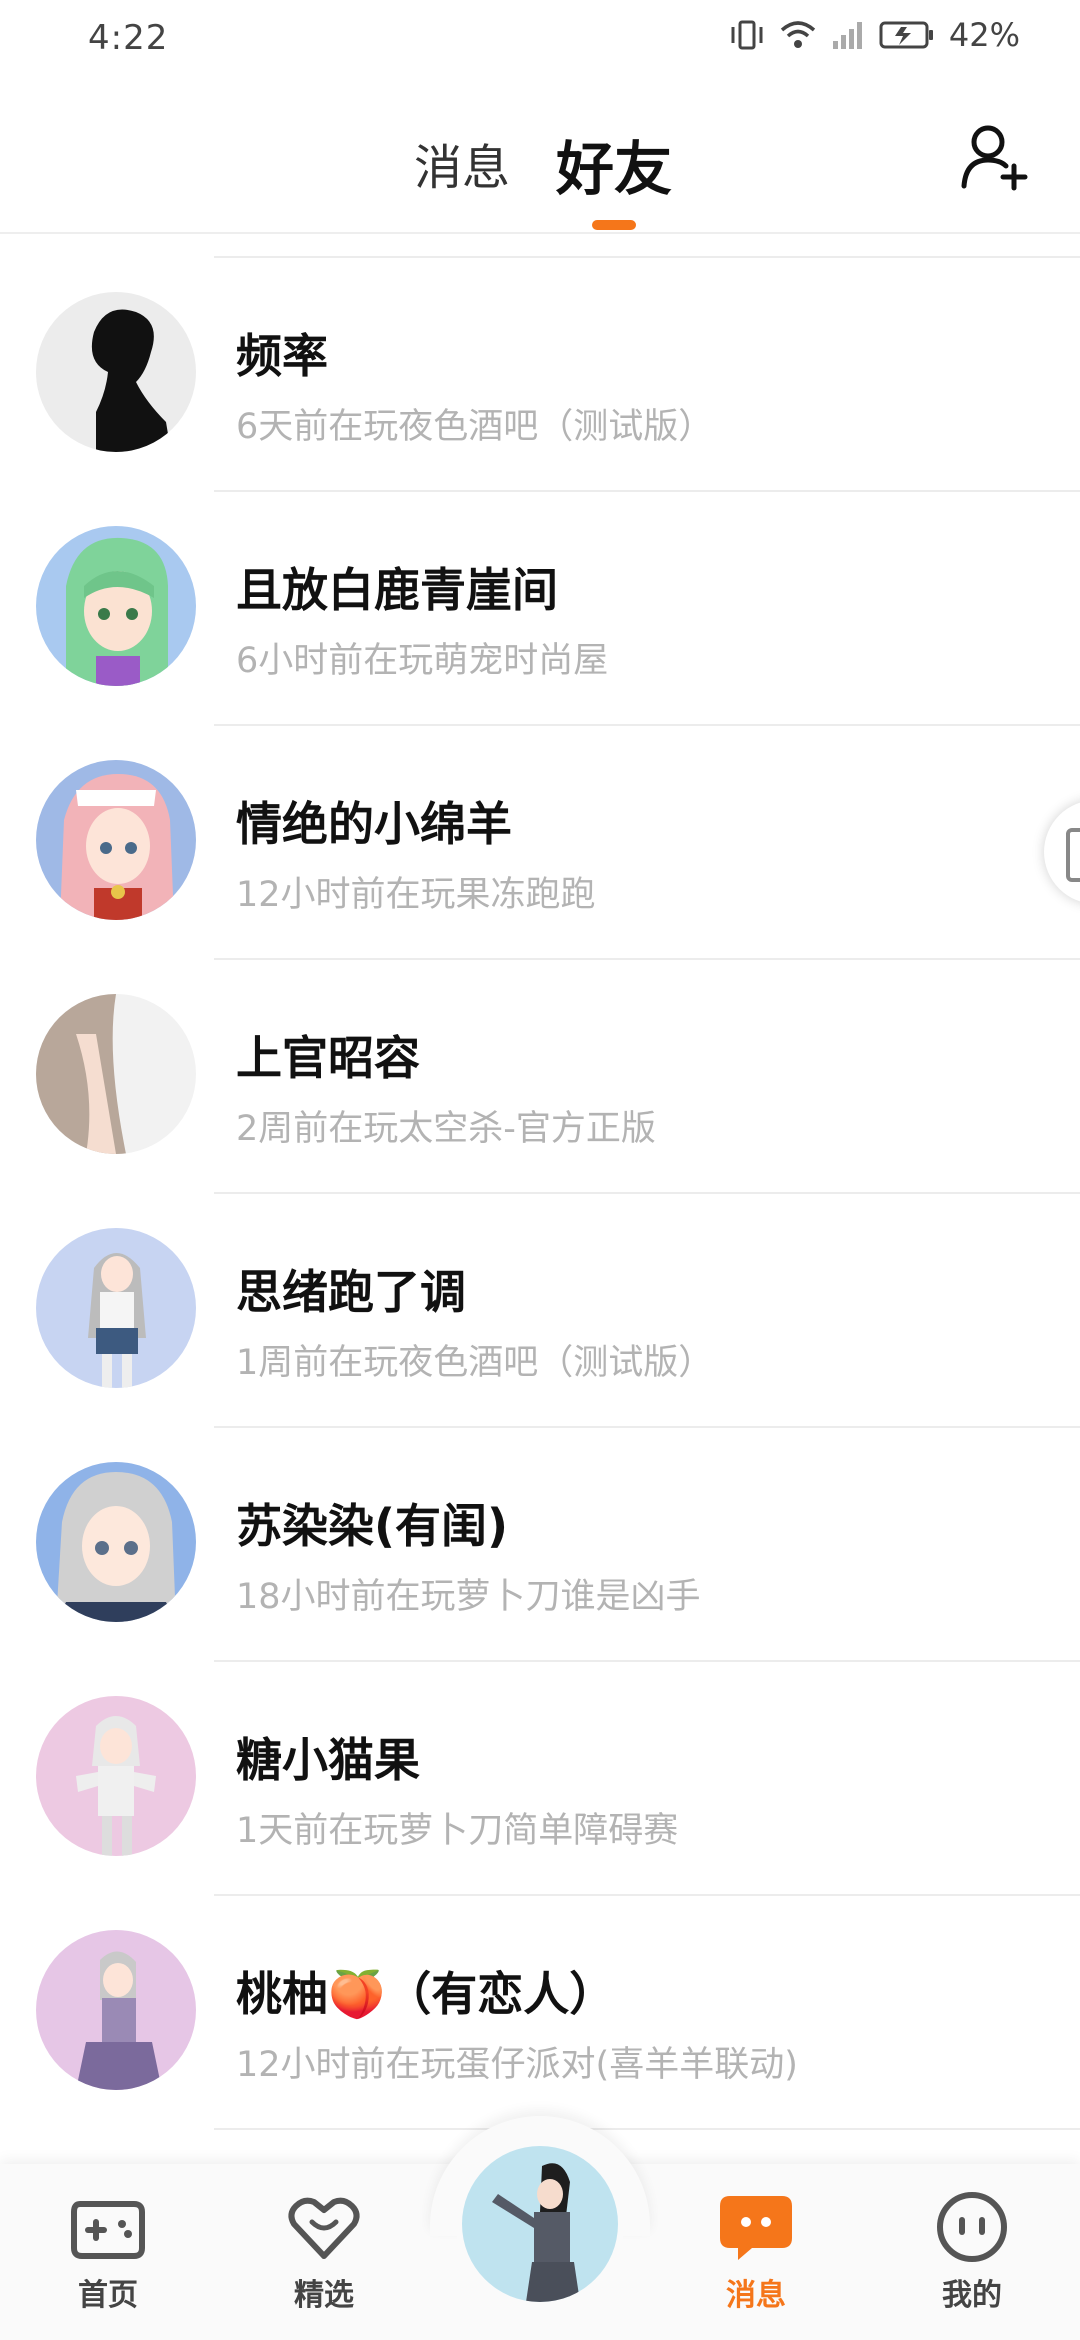  I want to click on tab-messages: 消息, so click(462, 163).